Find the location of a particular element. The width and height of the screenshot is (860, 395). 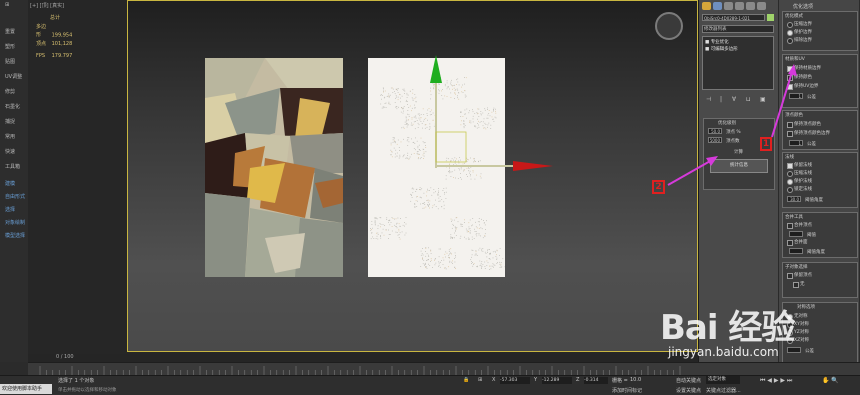

watermark-url: jingyan.baidu.com is located at coordinates (723, 352).